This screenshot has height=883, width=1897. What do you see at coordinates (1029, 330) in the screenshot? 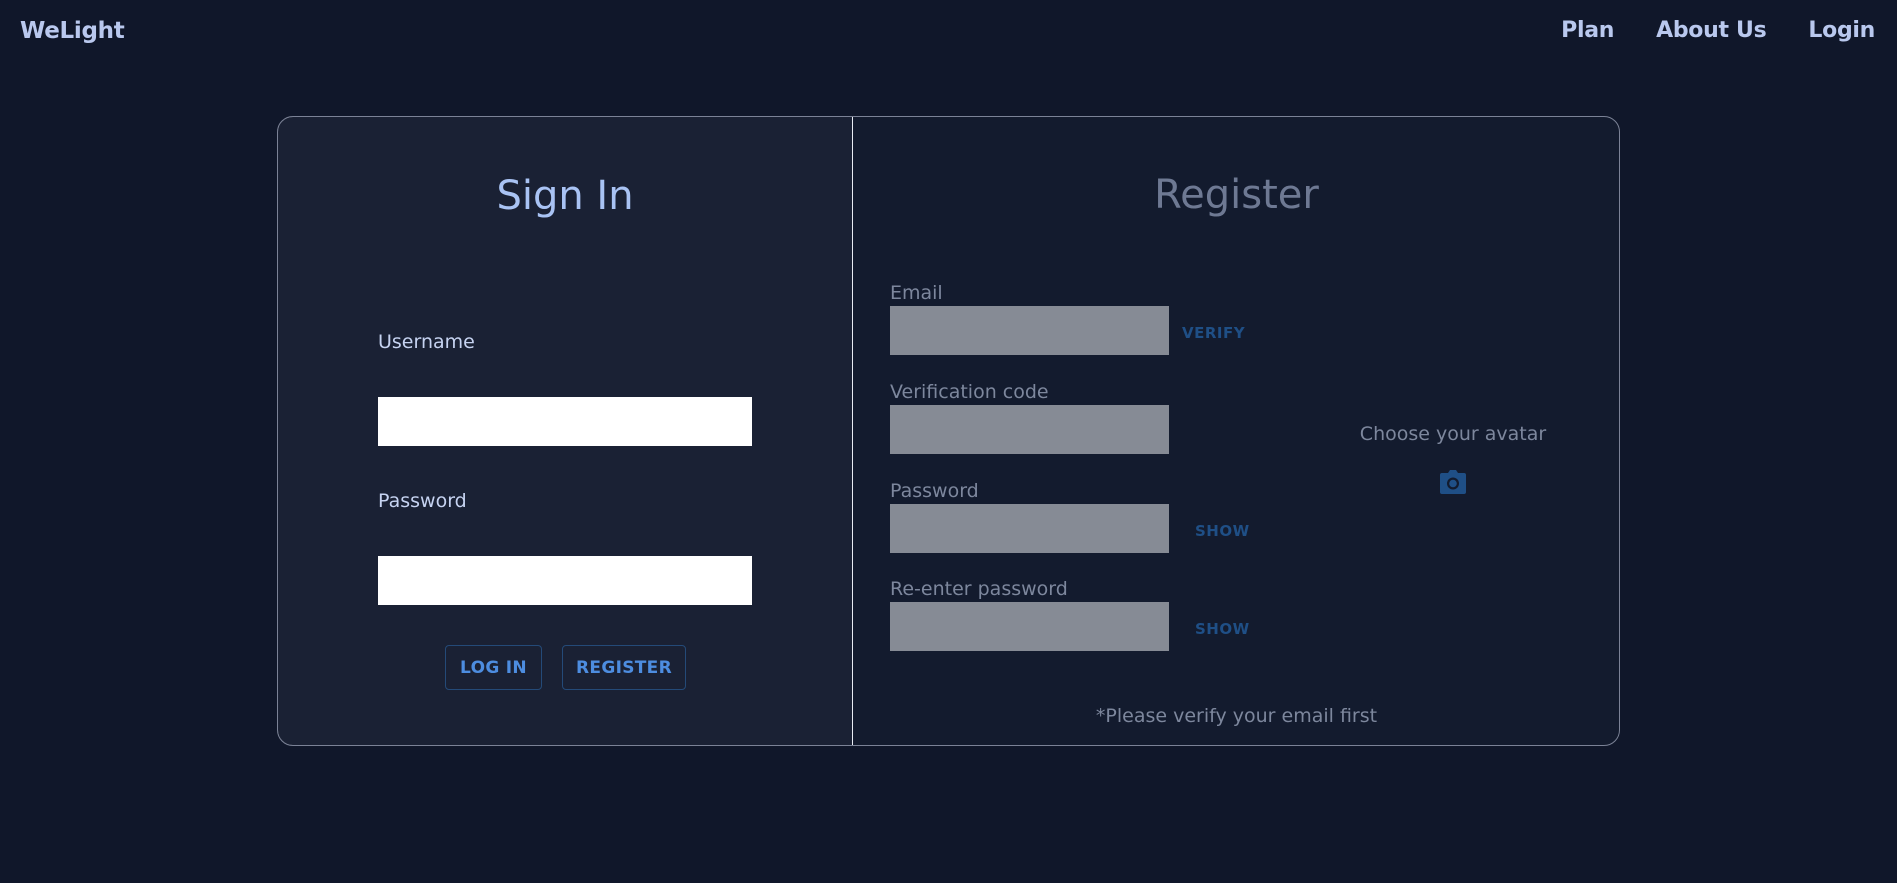
I see `email-input` at bounding box center [1029, 330].